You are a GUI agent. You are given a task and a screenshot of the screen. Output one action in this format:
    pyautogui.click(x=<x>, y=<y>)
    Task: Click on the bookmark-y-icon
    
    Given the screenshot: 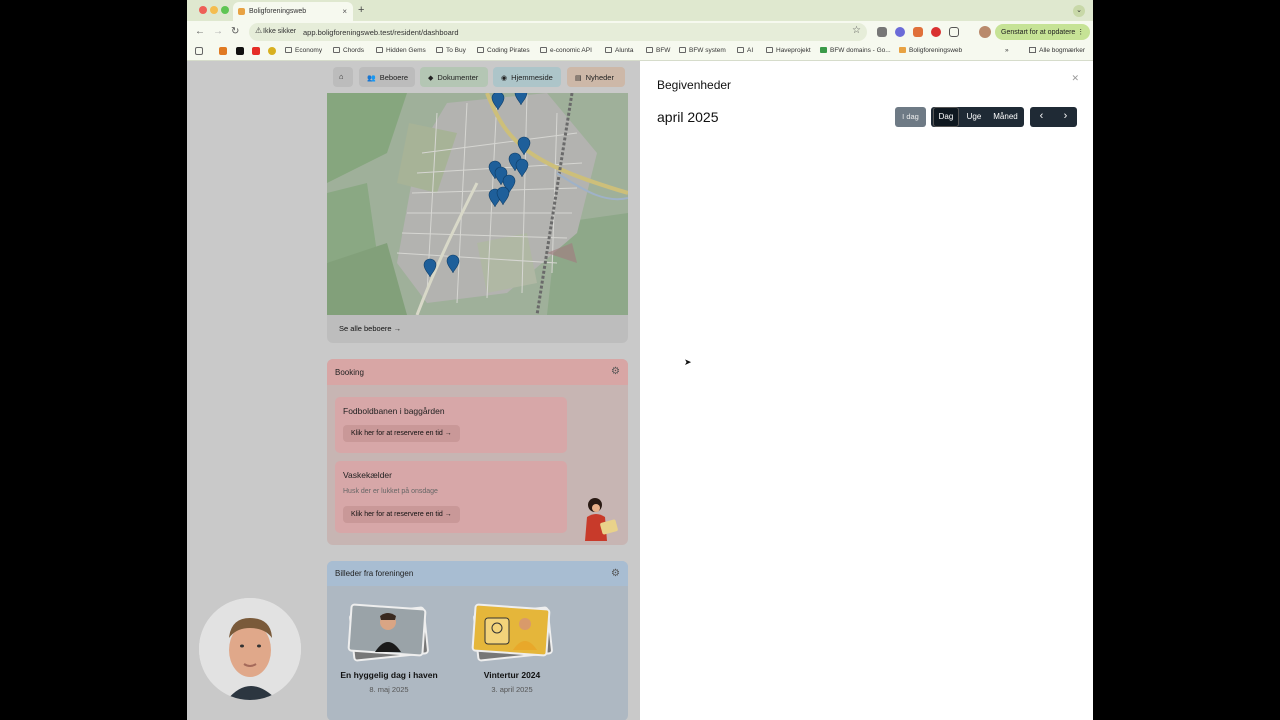 What is the action you would take?
    pyautogui.click(x=223, y=51)
    